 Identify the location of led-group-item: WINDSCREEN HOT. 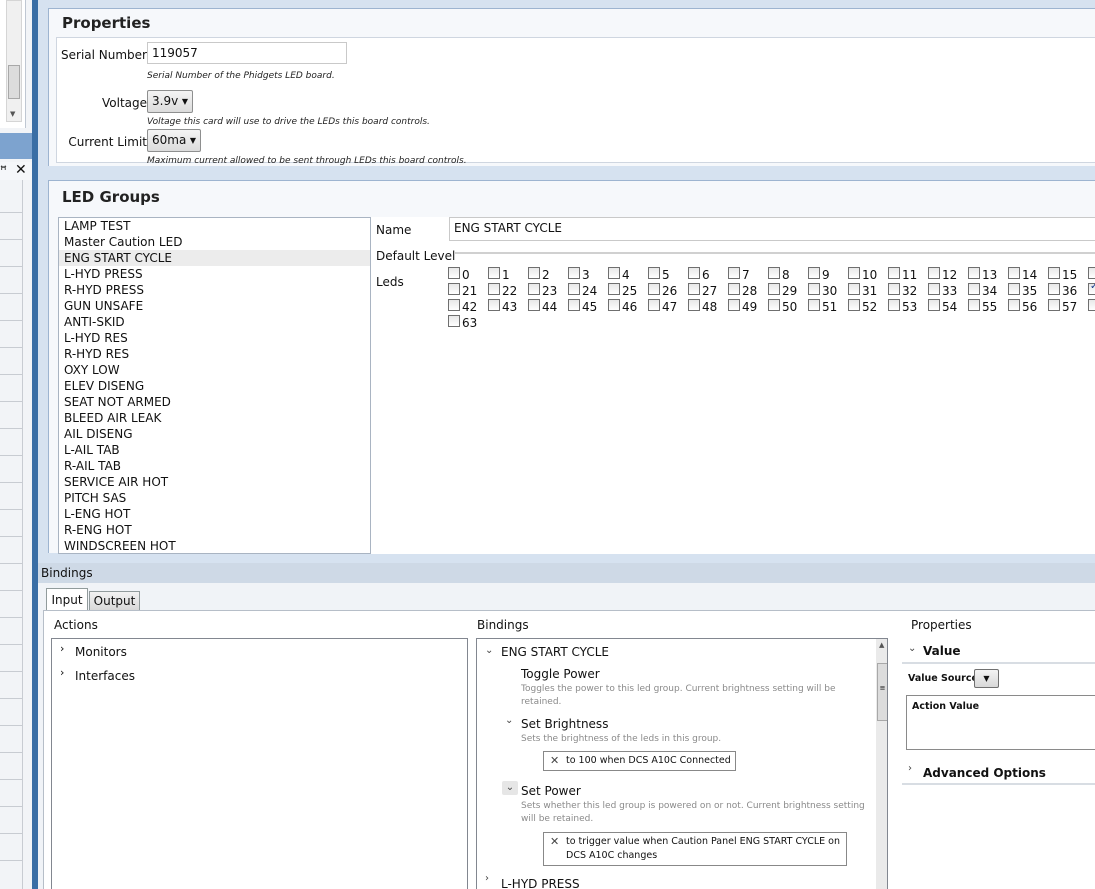
(214, 545).